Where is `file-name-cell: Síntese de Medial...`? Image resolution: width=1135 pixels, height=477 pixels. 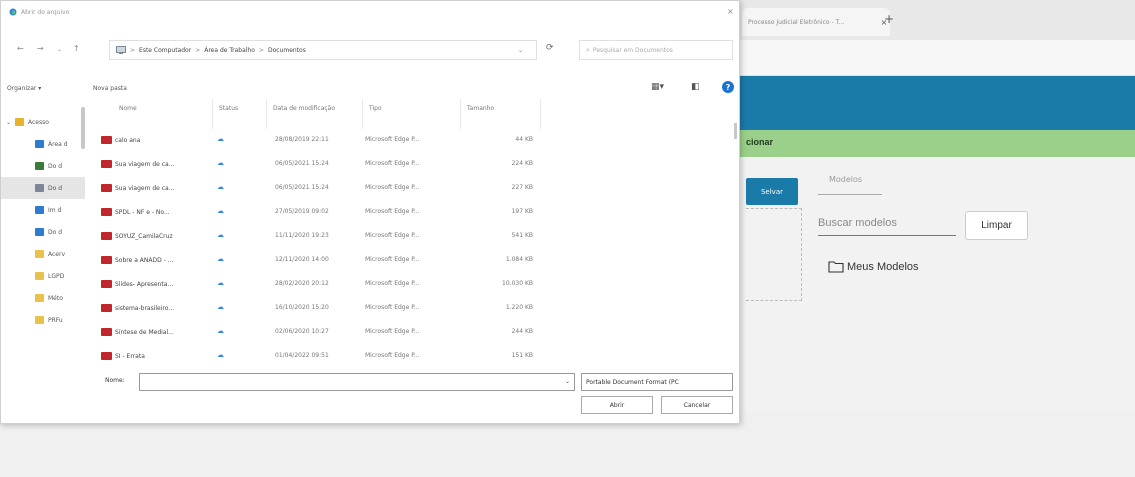
file-name-cell: Síntese de Medial... is located at coordinates (157, 332).